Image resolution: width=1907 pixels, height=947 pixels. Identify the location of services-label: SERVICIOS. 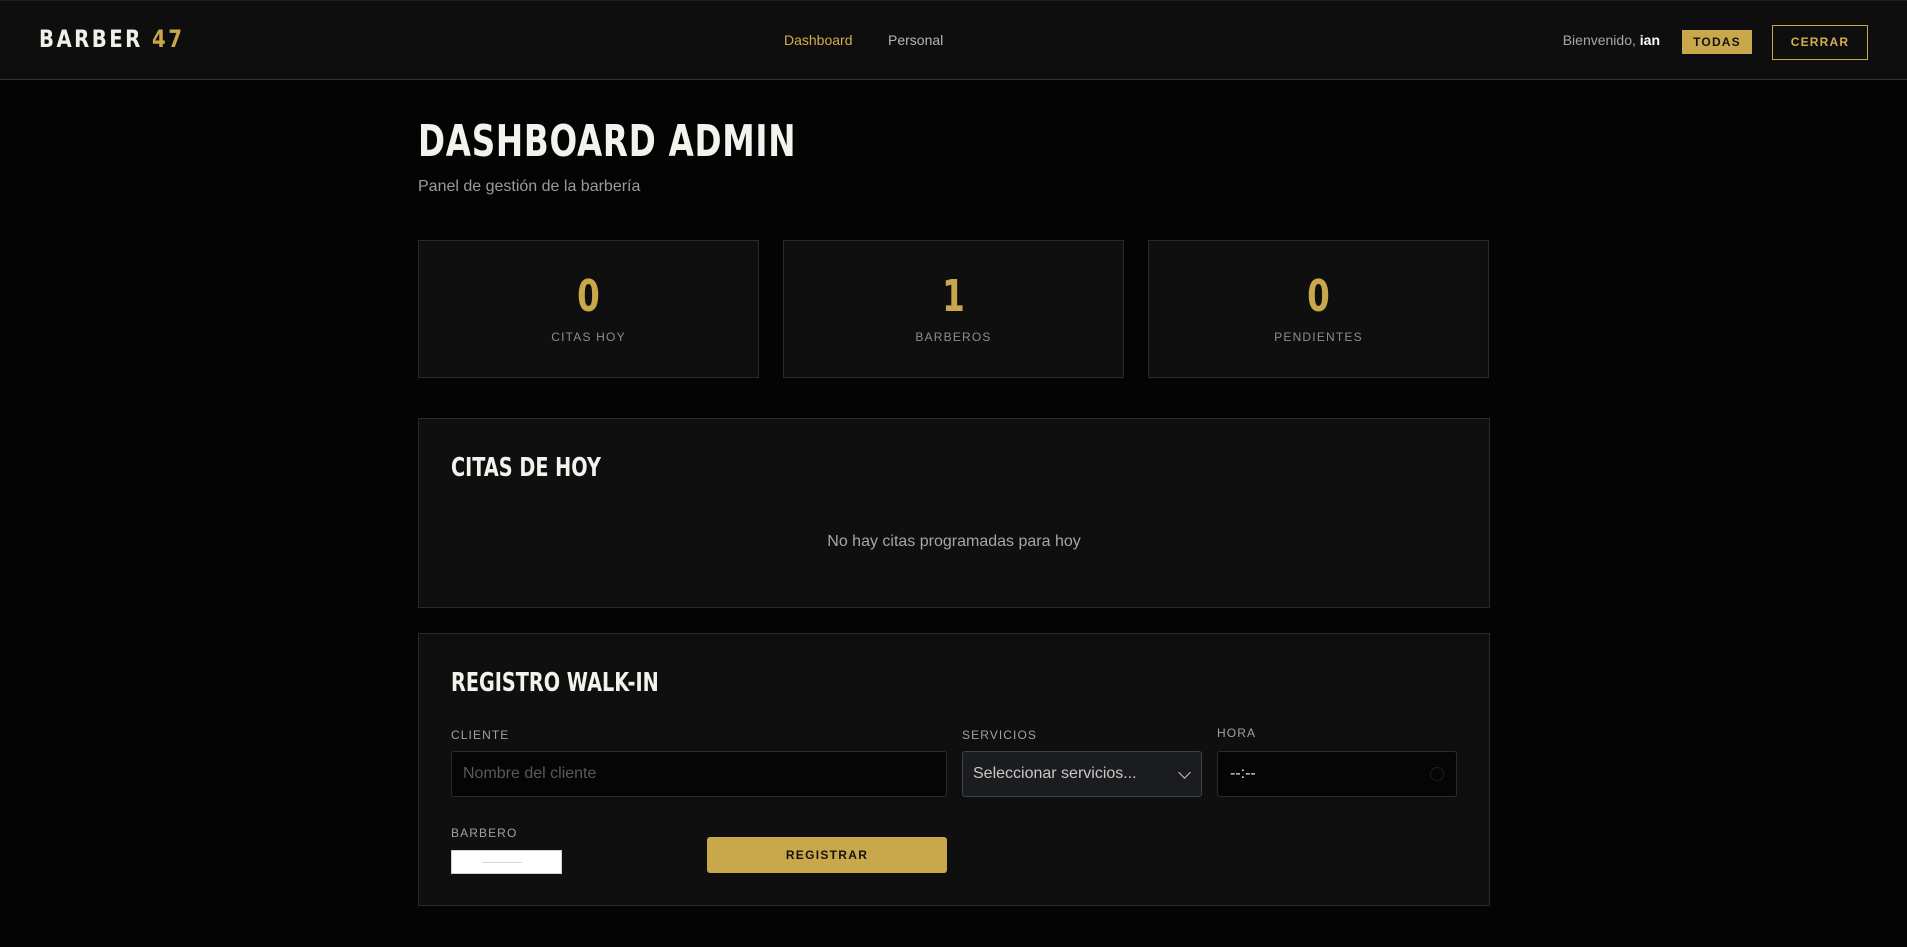
(1000, 735).